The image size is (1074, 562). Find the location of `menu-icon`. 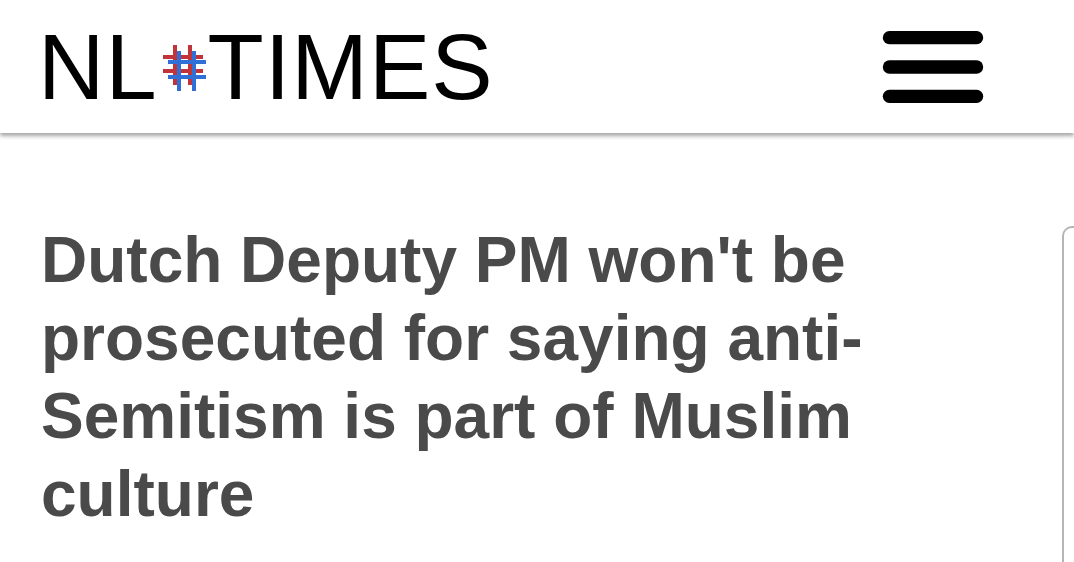

menu-icon is located at coordinates (933, 66).